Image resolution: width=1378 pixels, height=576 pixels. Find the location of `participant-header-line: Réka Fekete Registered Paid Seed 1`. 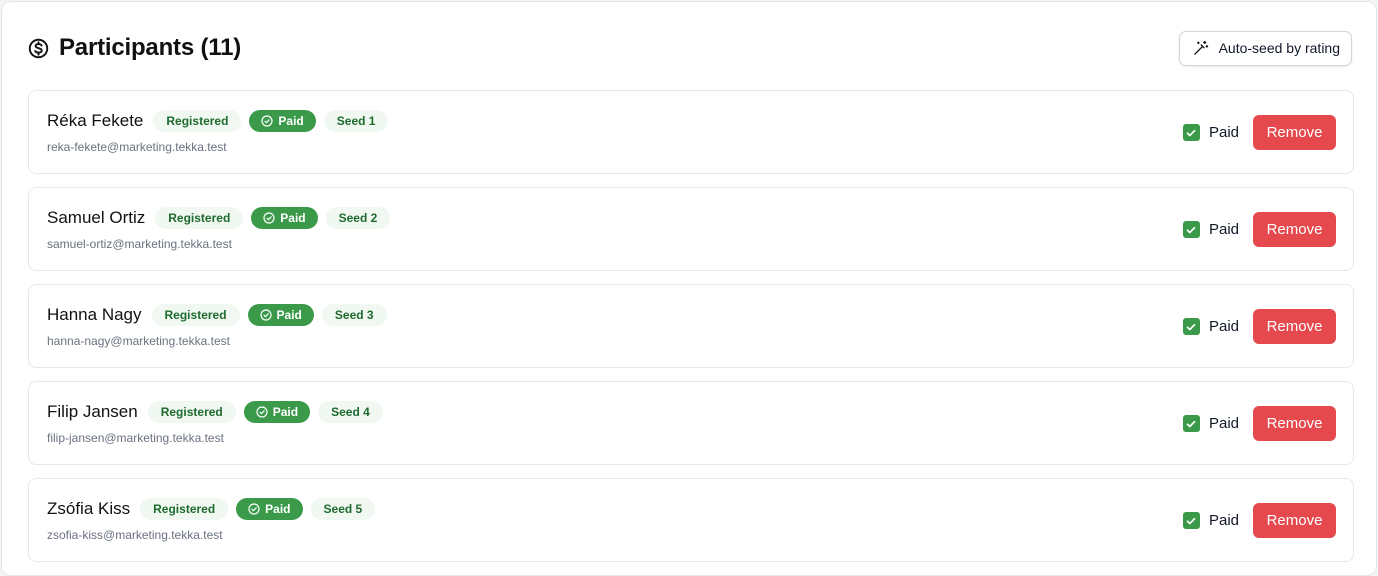

participant-header-line: Réka Fekete Registered Paid Seed 1 is located at coordinates (221, 121).